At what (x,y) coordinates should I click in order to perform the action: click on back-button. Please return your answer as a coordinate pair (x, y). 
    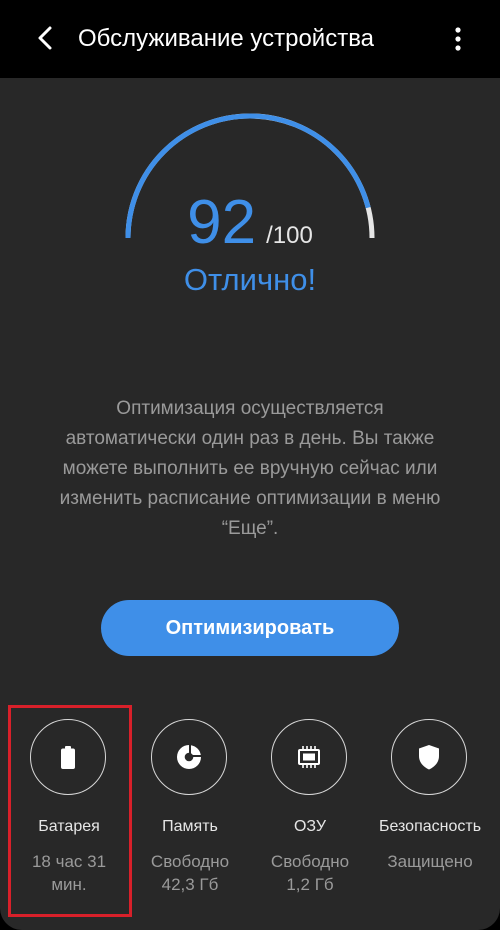
    Looking at the image, I should click on (46, 38).